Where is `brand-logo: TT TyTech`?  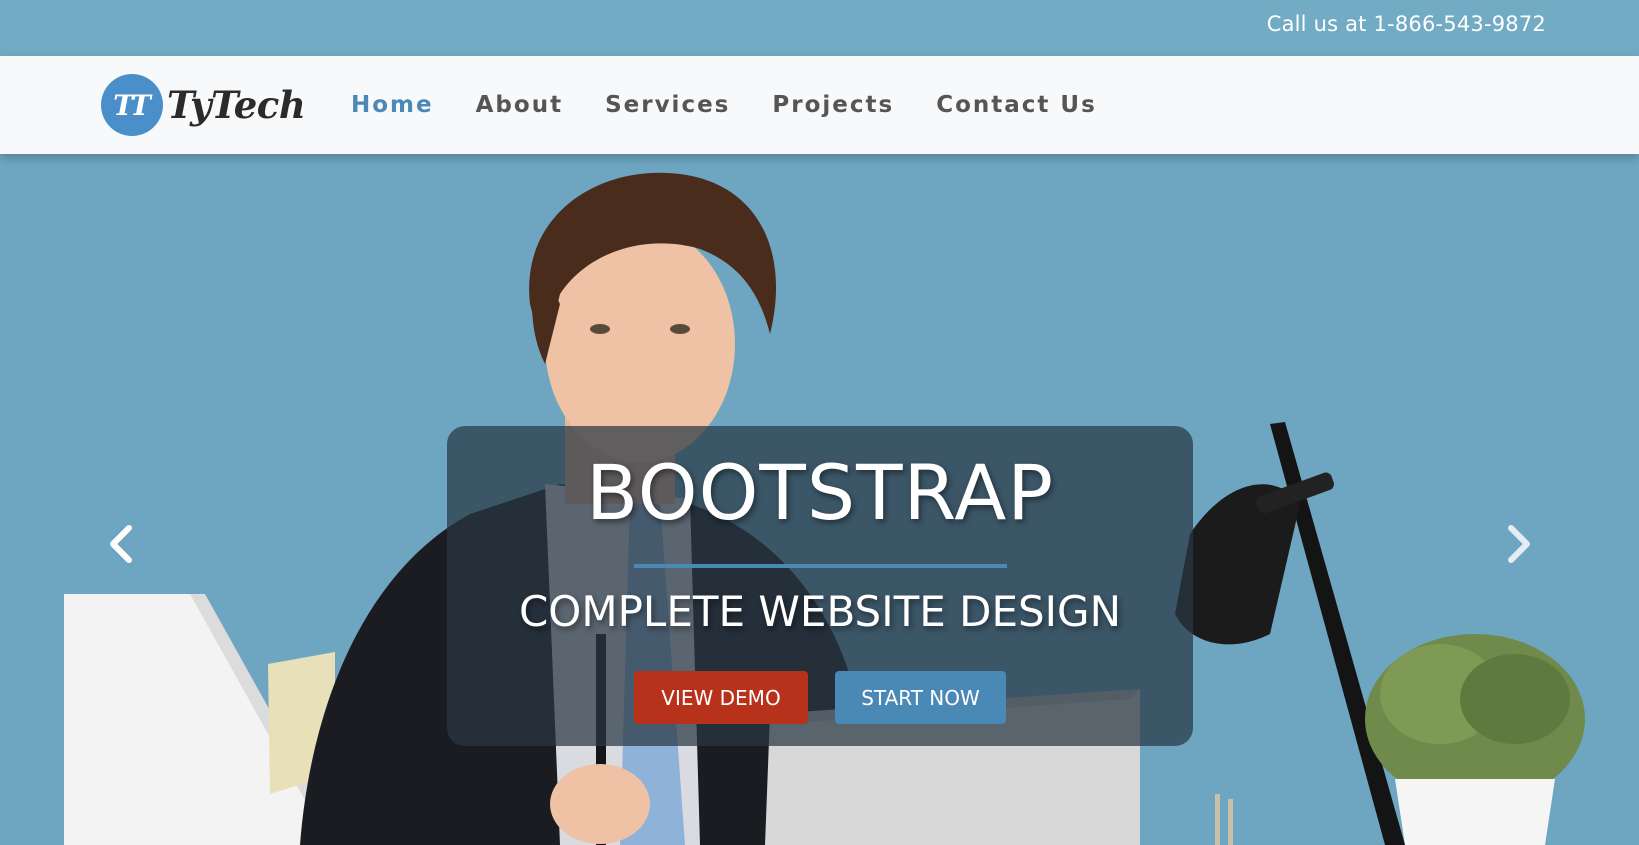
brand-logo: TT TyTech is located at coordinates (203, 105).